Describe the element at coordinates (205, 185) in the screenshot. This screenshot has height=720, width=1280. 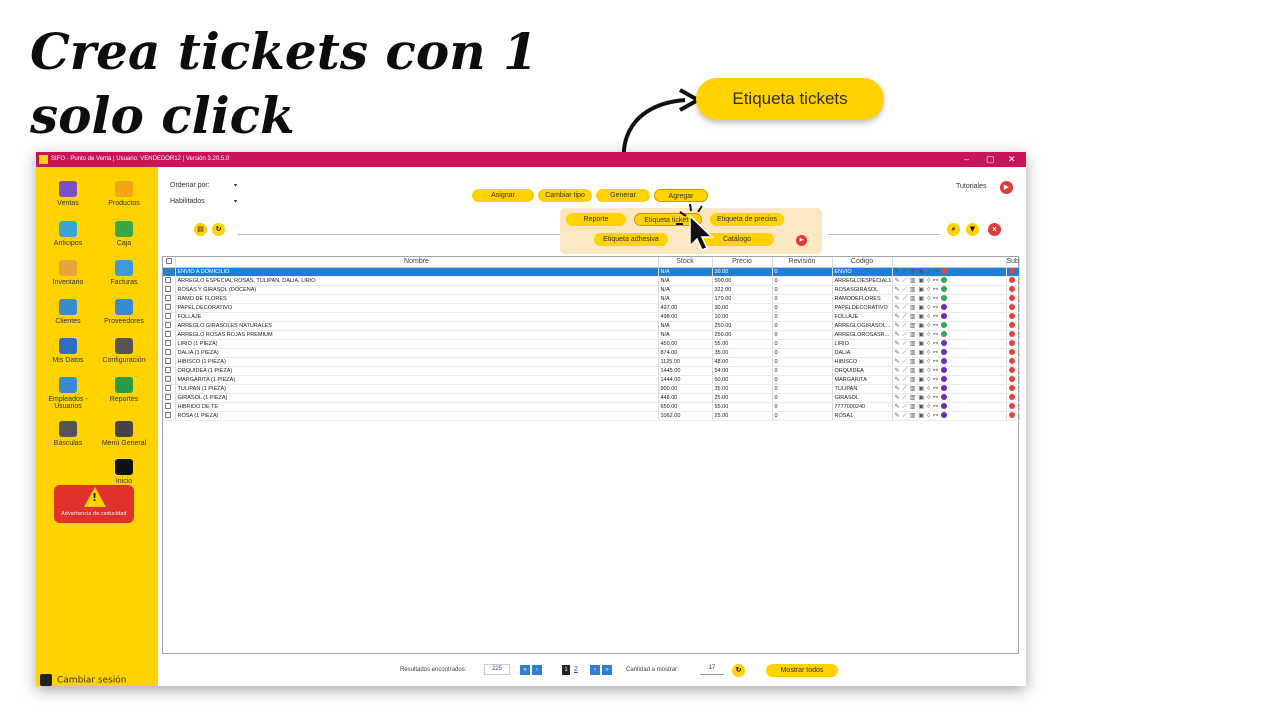
I see `order-by-select: Ordenar por: ▾` at that location.